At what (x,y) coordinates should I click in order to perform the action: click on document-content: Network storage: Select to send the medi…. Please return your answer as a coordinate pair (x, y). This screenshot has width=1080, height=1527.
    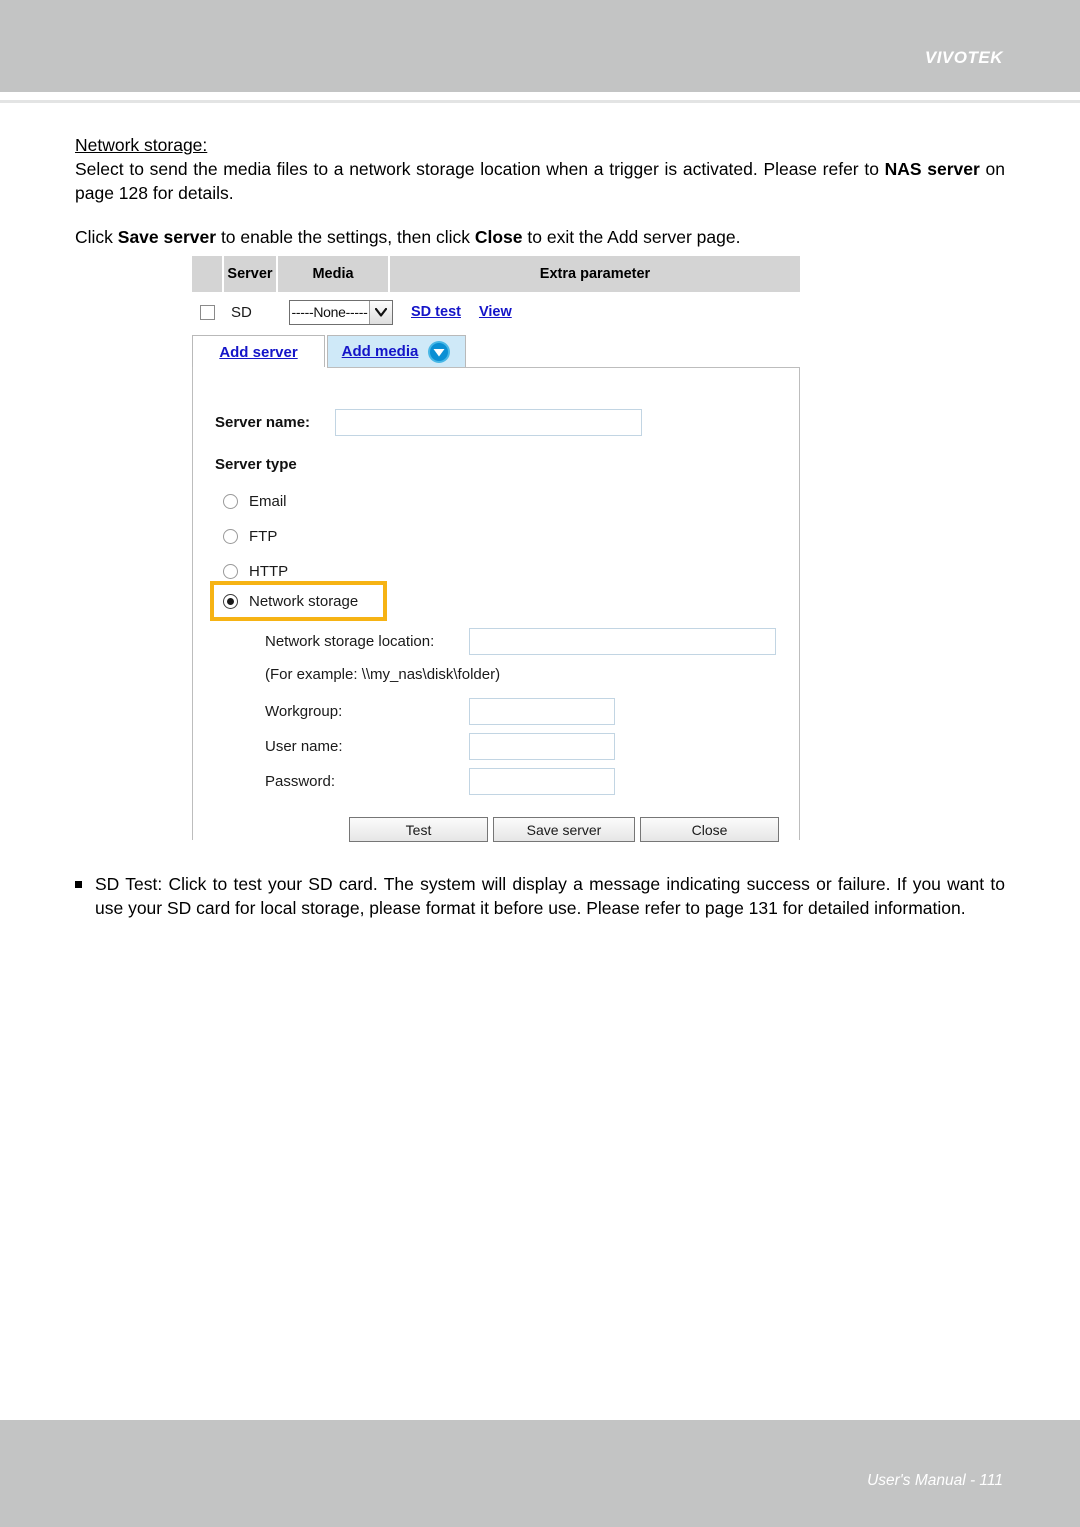
    Looking at the image, I should click on (540, 191).